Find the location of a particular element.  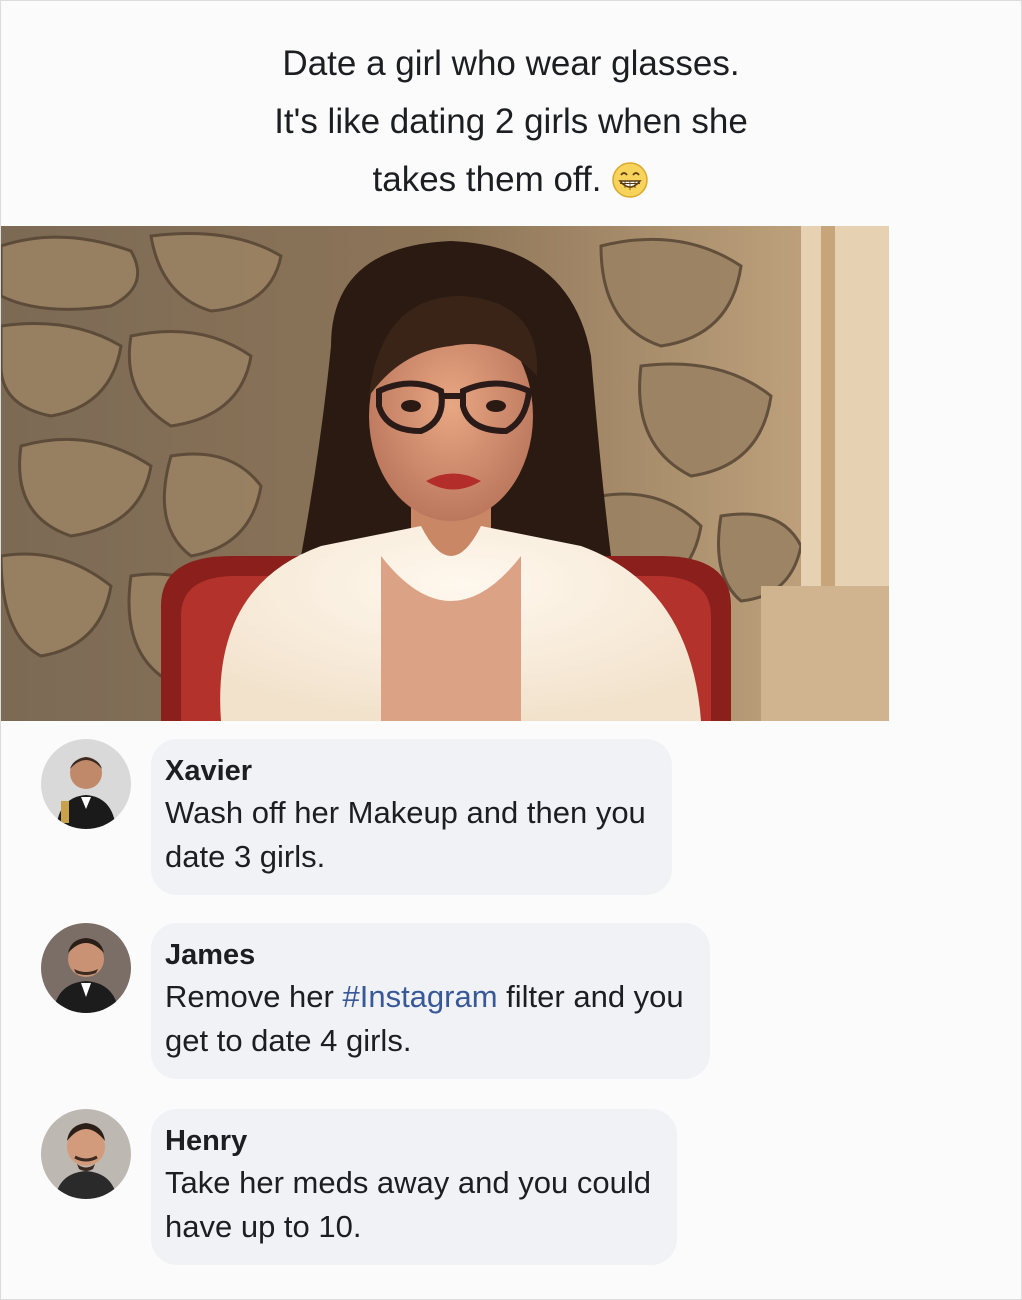

comment-author: Henry is located at coordinates (408, 1141).